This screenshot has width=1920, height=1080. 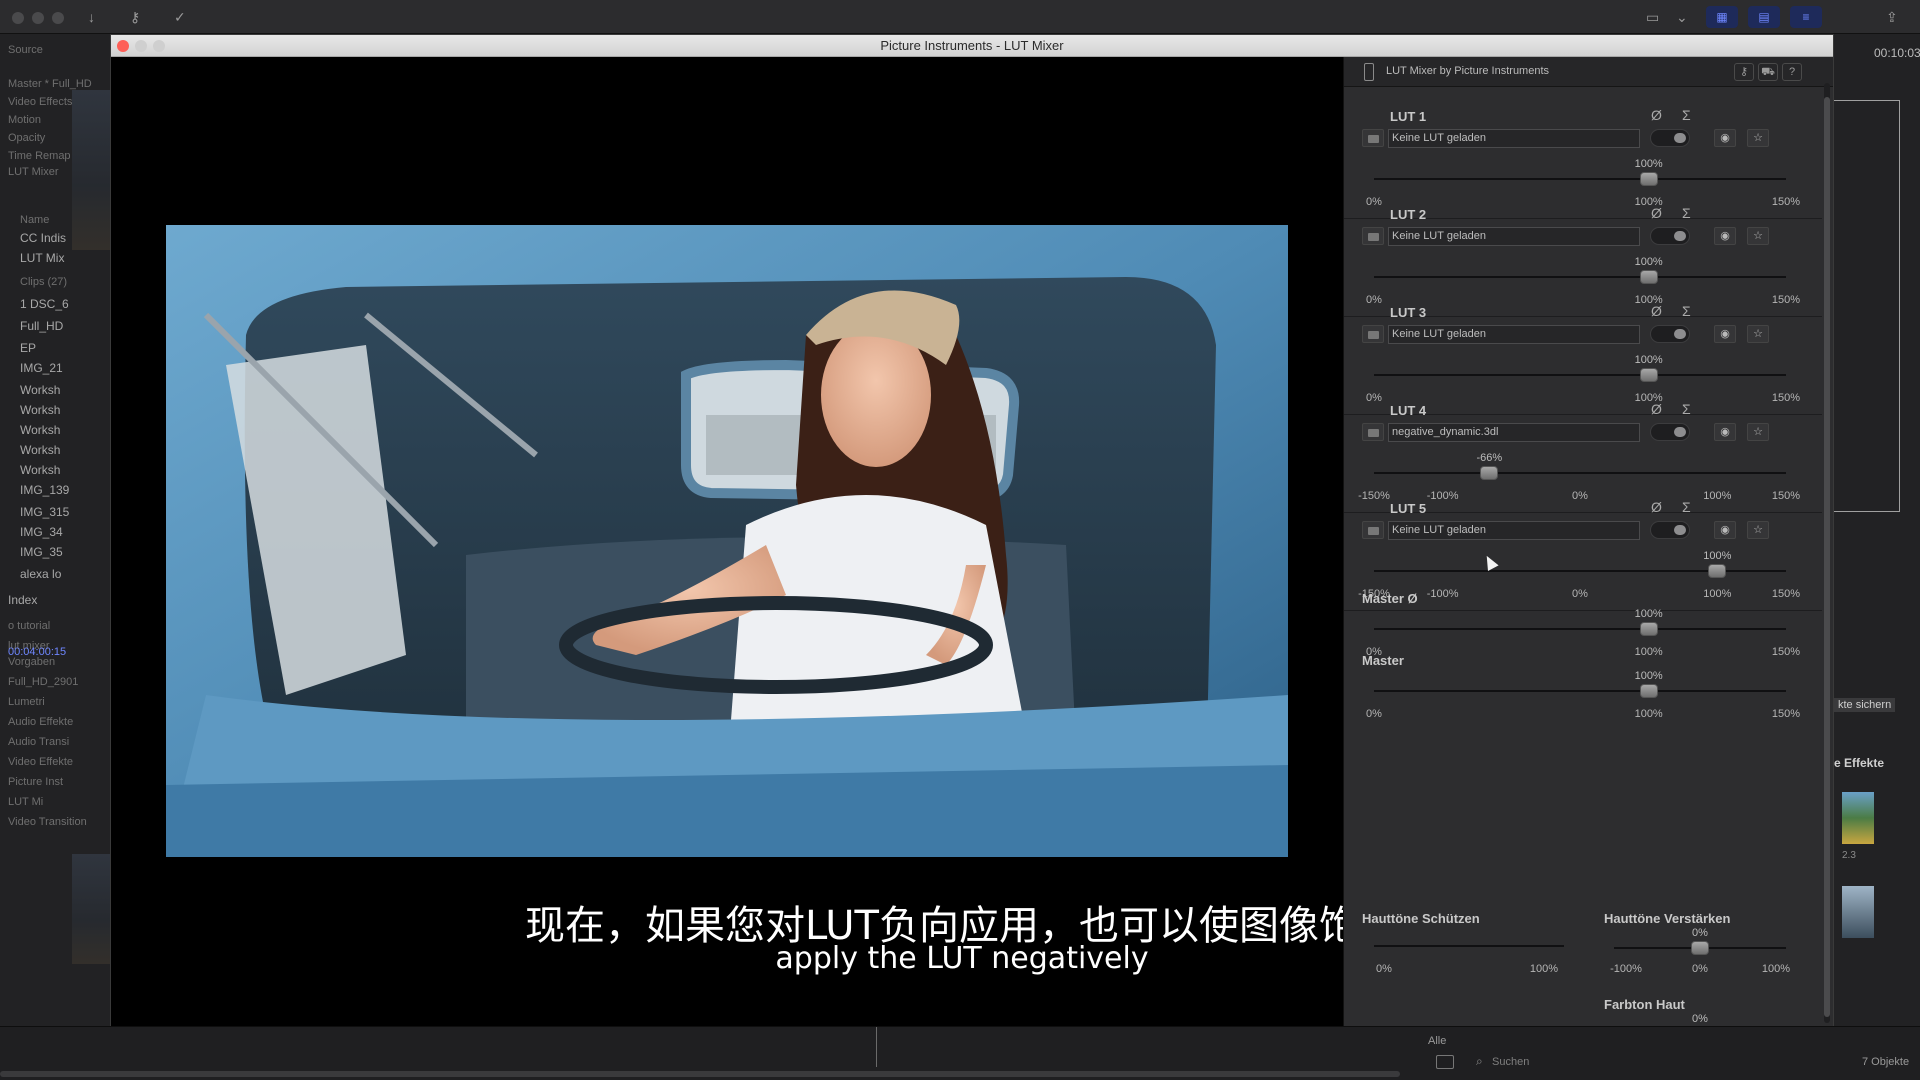 What do you see at coordinates (1670, 138) in the screenshot?
I see `lut-1-enable-toggle` at bounding box center [1670, 138].